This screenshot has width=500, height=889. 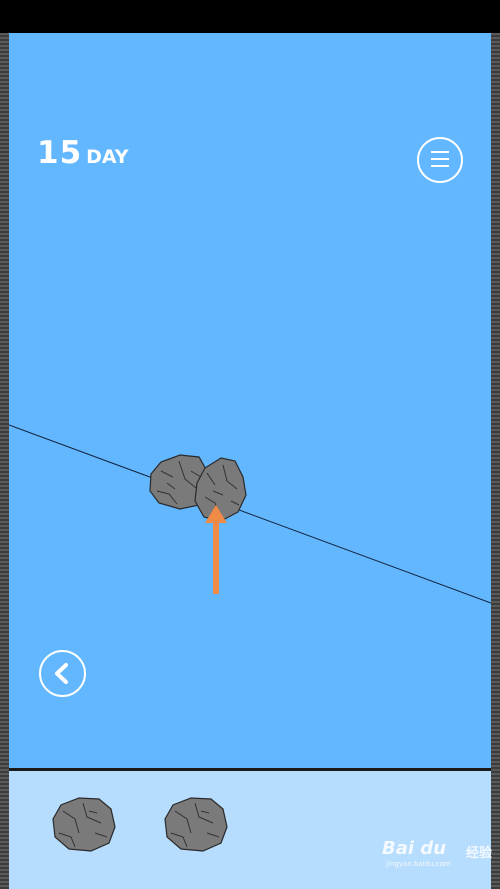 What do you see at coordinates (495, 461) in the screenshot?
I see `right-bezel` at bounding box center [495, 461].